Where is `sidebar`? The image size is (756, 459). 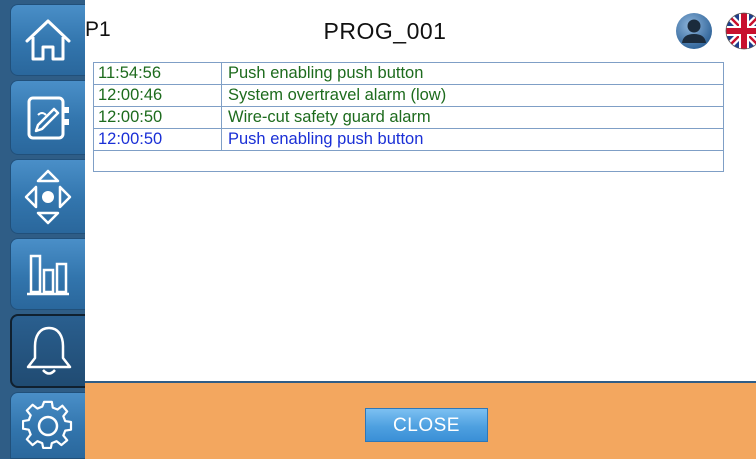
sidebar is located at coordinates (42, 229).